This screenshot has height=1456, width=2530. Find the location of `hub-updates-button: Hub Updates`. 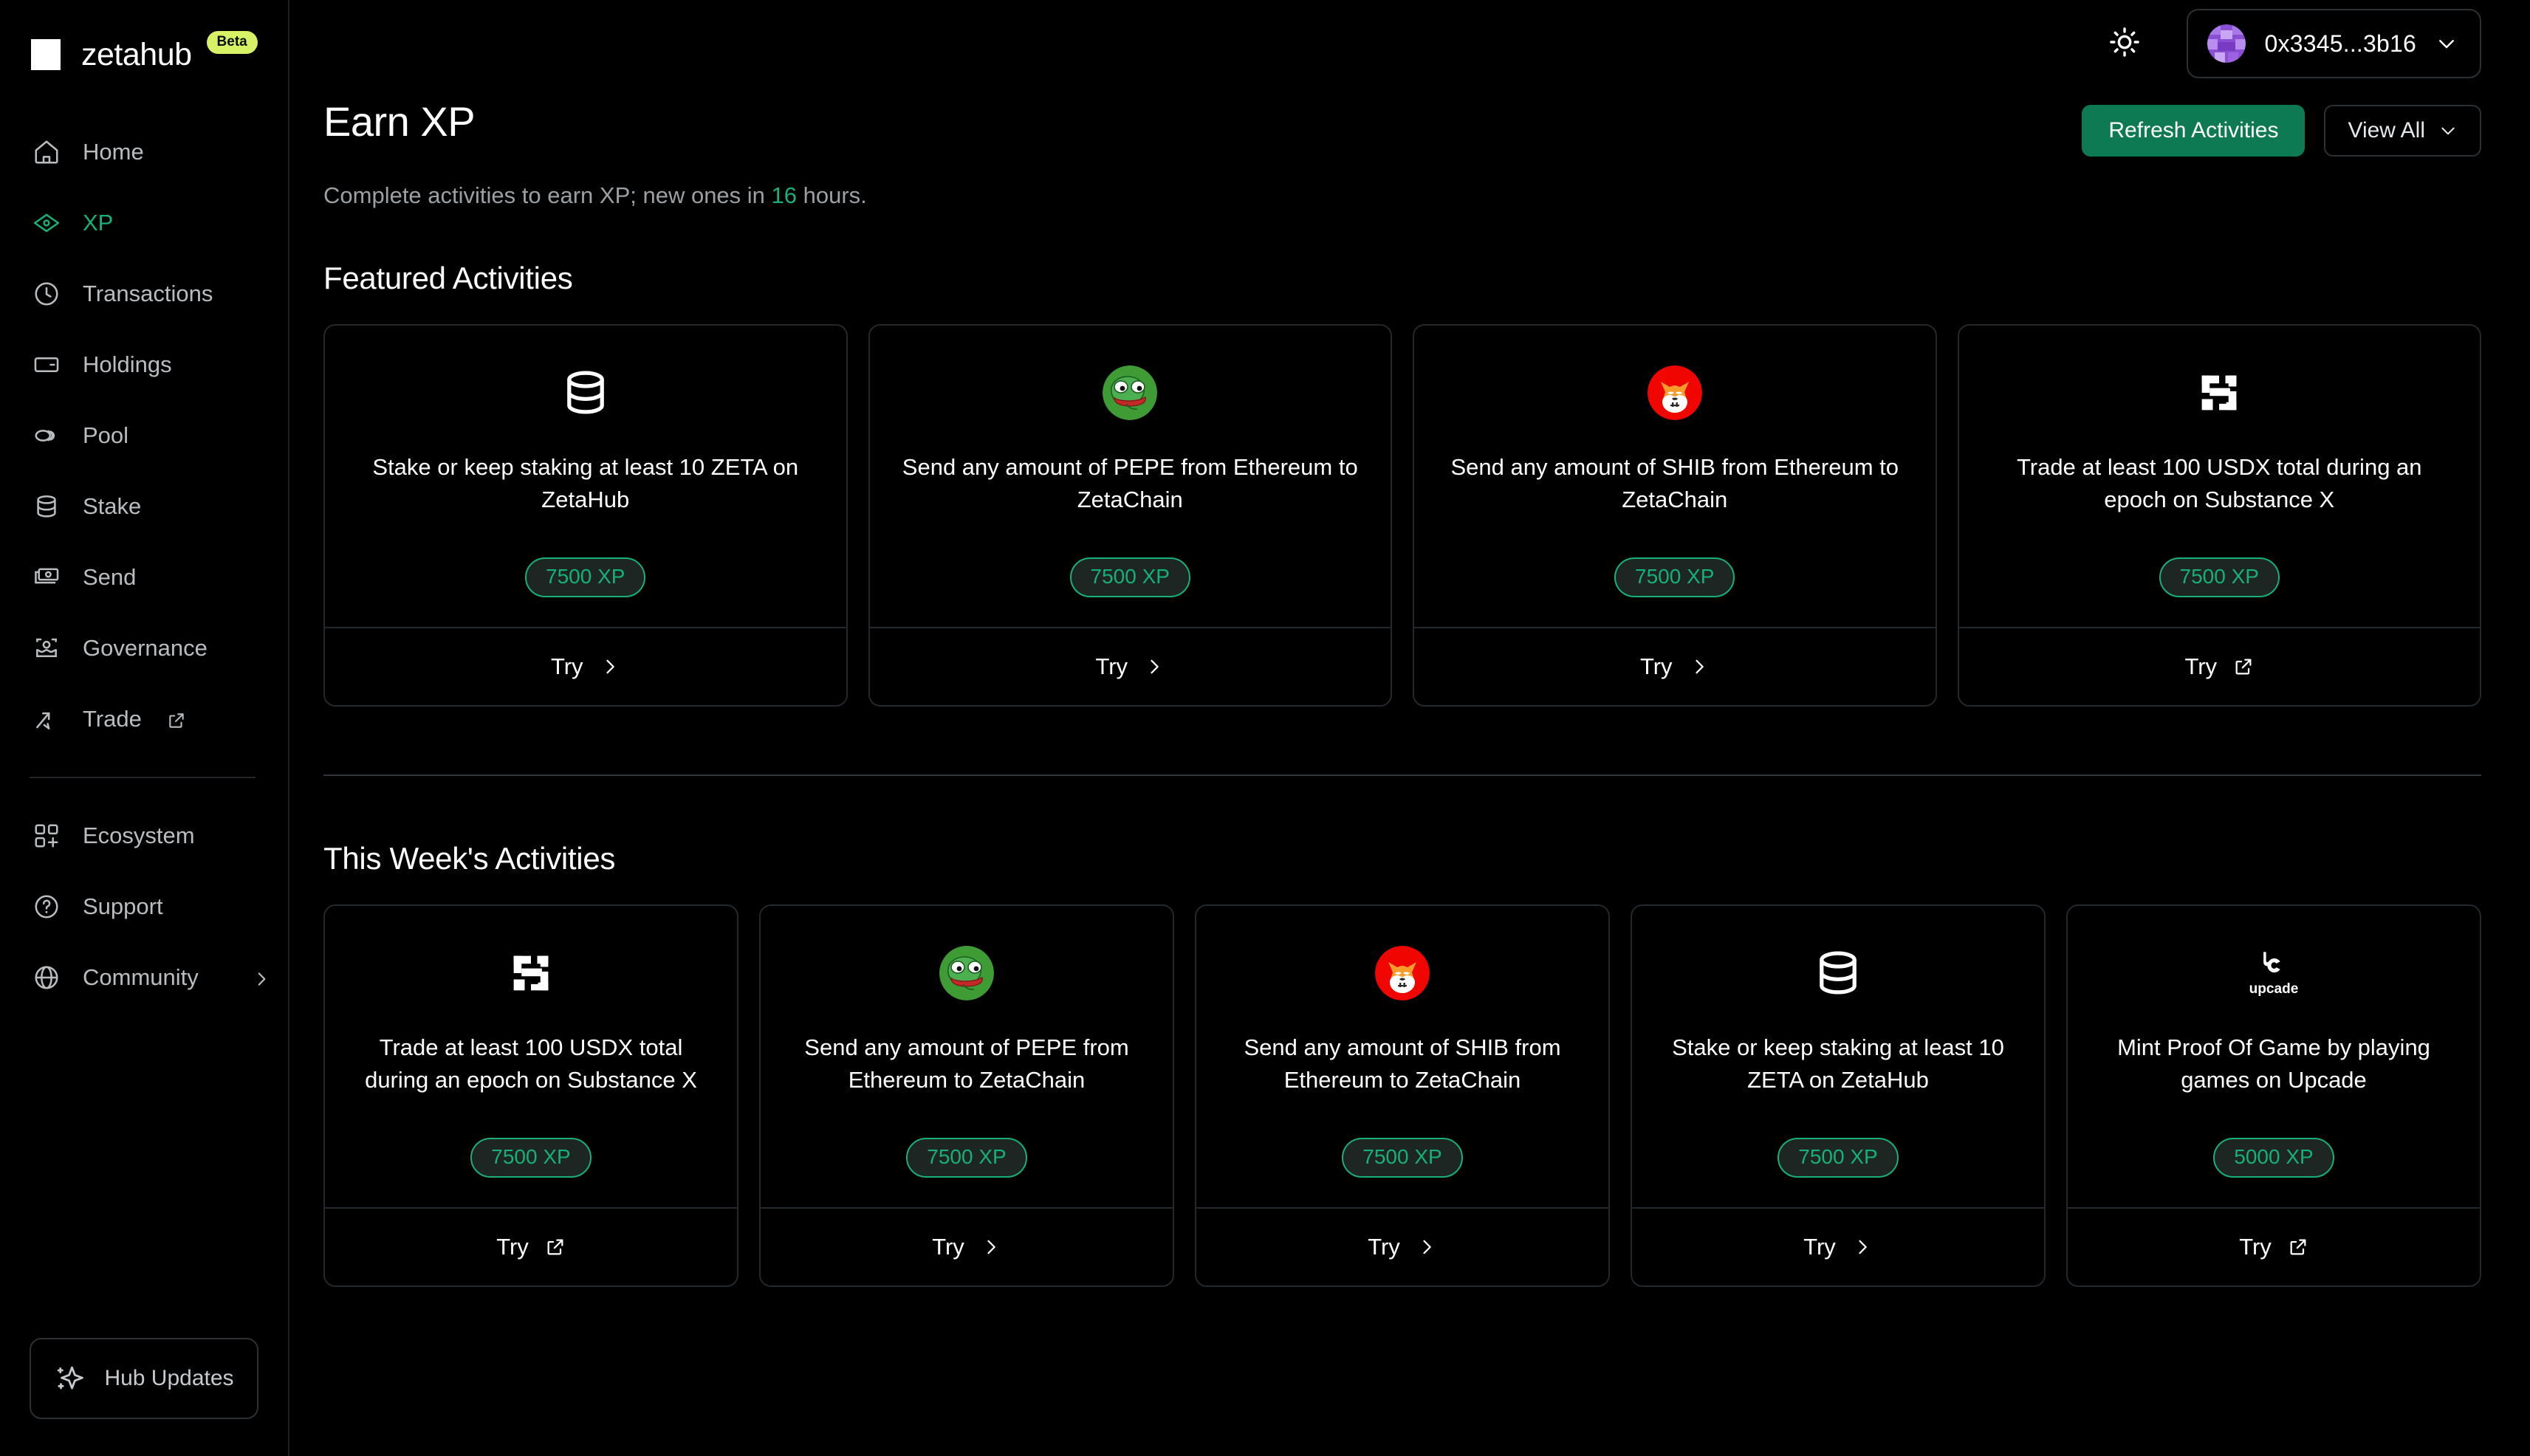

hub-updates-button: Hub Updates is located at coordinates (144, 1379).